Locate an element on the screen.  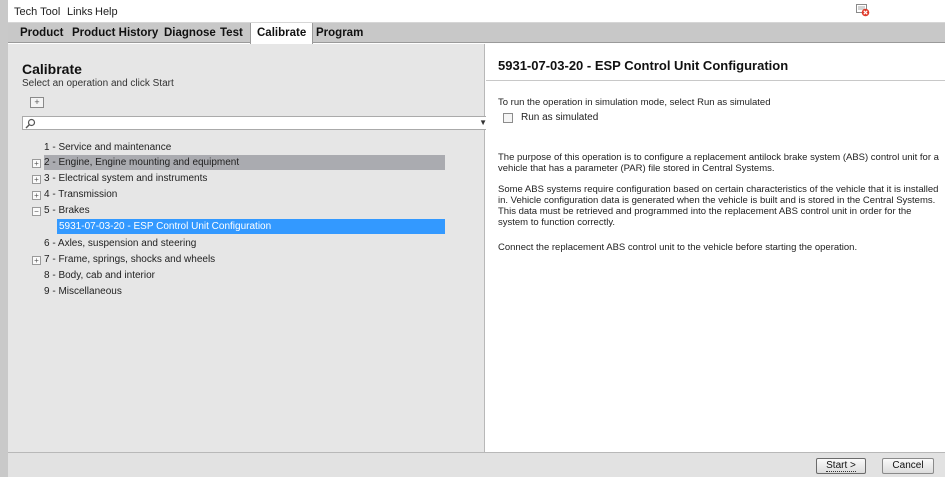
collapse-icon: − is located at coordinates (36, 211).